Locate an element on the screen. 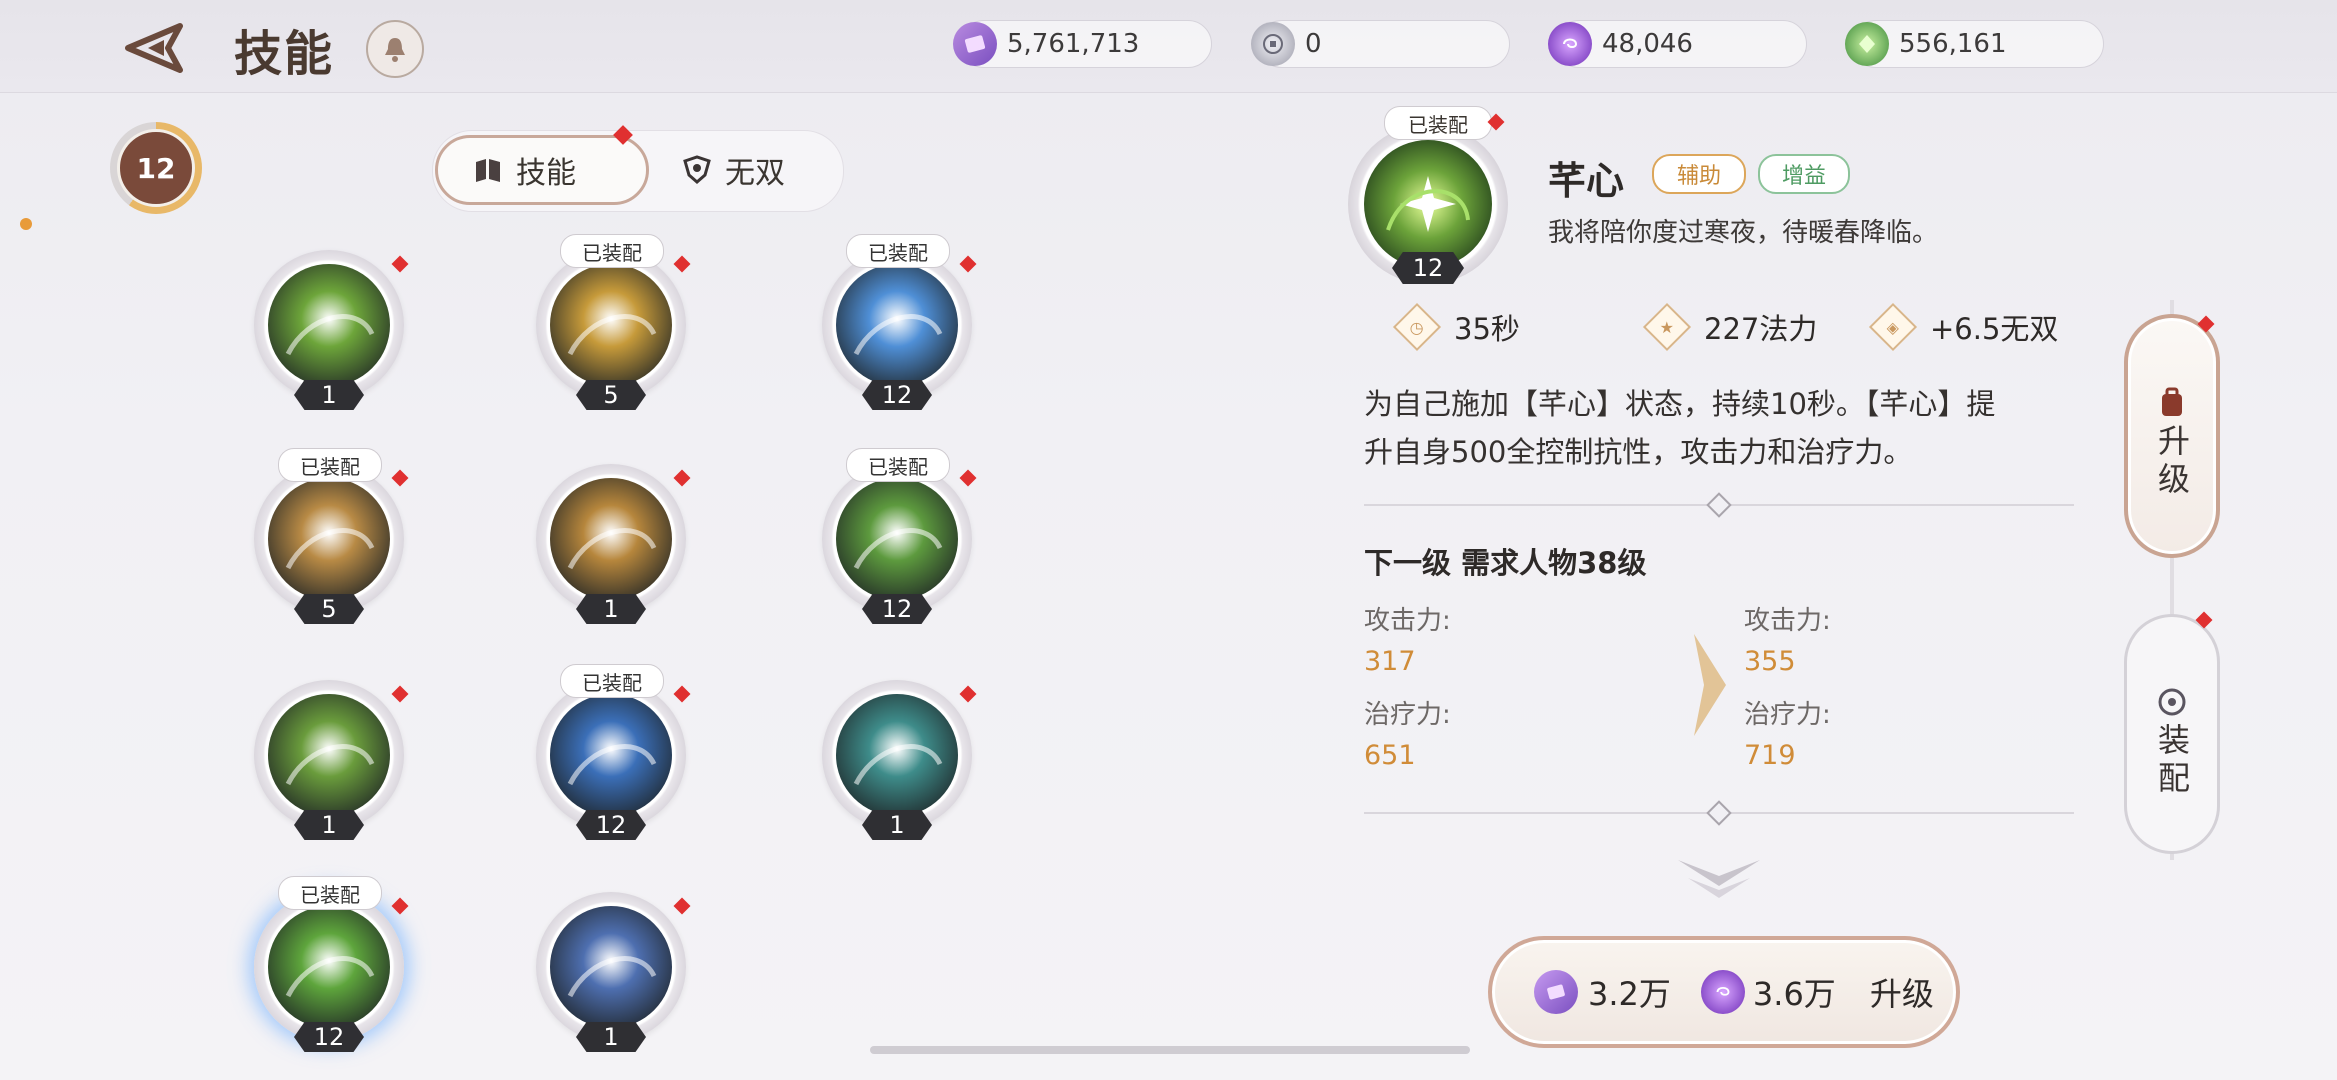 This screenshot has height=1080, width=2337. skill-name: 芊心 is located at coordinates (1586, 181).